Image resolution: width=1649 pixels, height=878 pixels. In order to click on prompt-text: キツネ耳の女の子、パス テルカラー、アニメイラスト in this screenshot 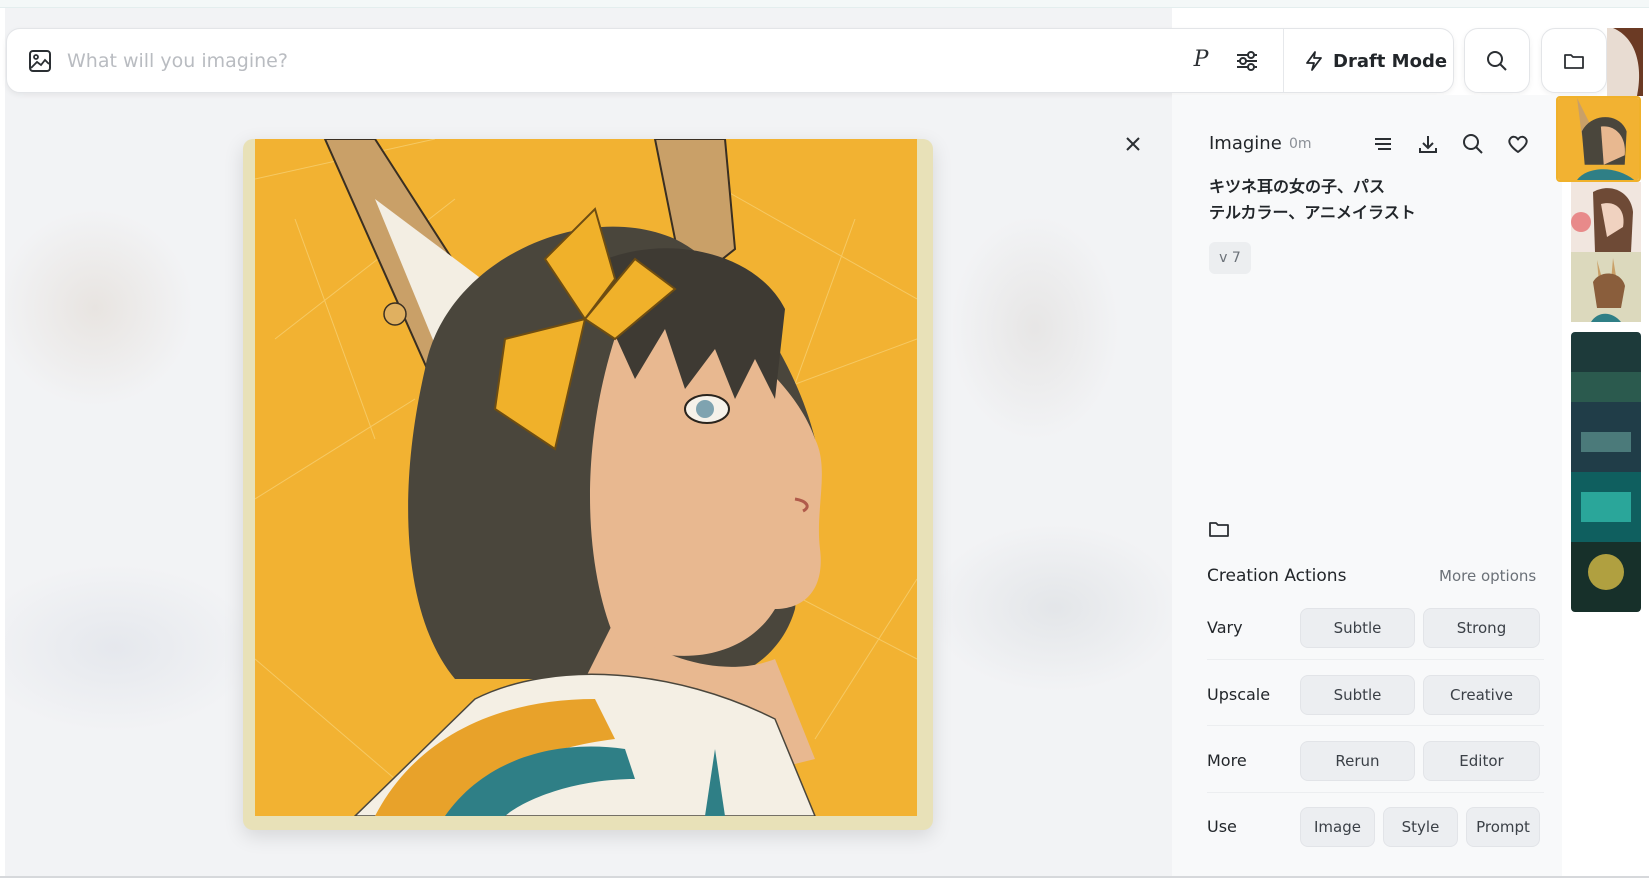, I will do `click(1314, 200)`.